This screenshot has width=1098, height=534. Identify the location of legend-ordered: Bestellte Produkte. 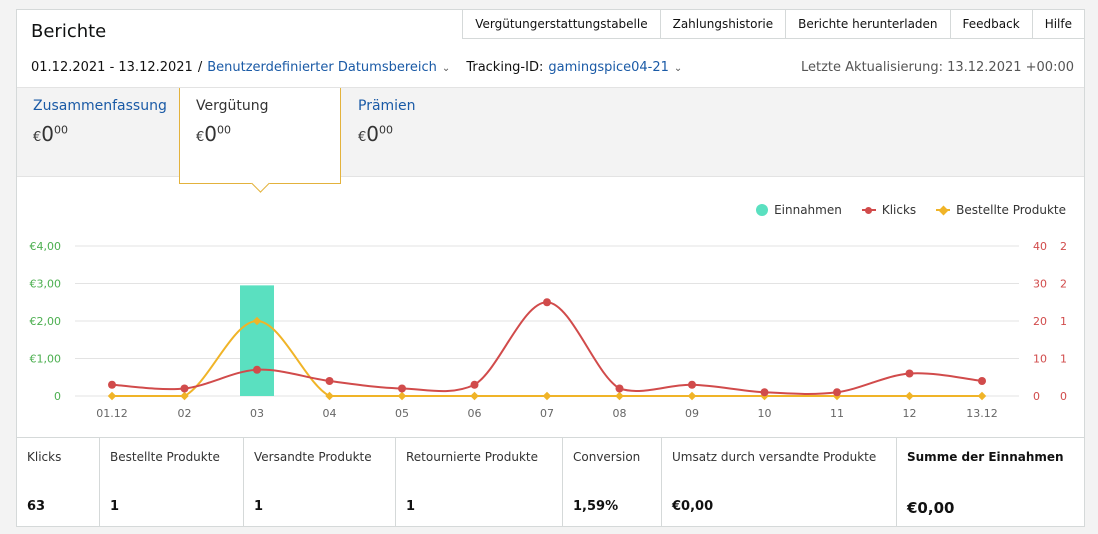
(1001, 210).